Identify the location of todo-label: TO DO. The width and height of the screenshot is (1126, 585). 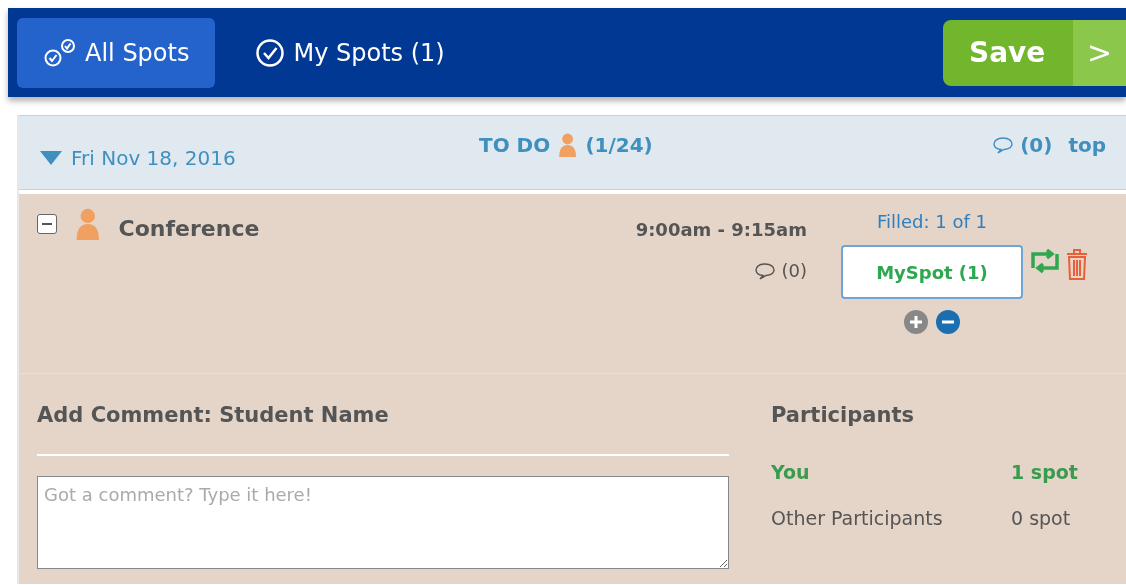
(515, 145).